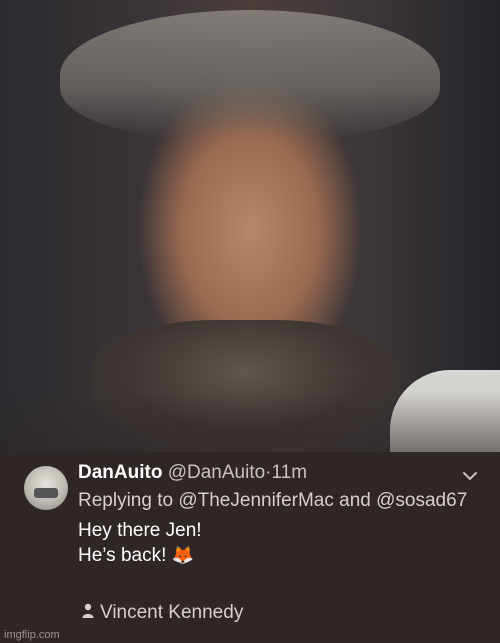 The width and height of the screenshot is (500, 643). I want to click on user-handle: @DanAuito, so click(216, 472).